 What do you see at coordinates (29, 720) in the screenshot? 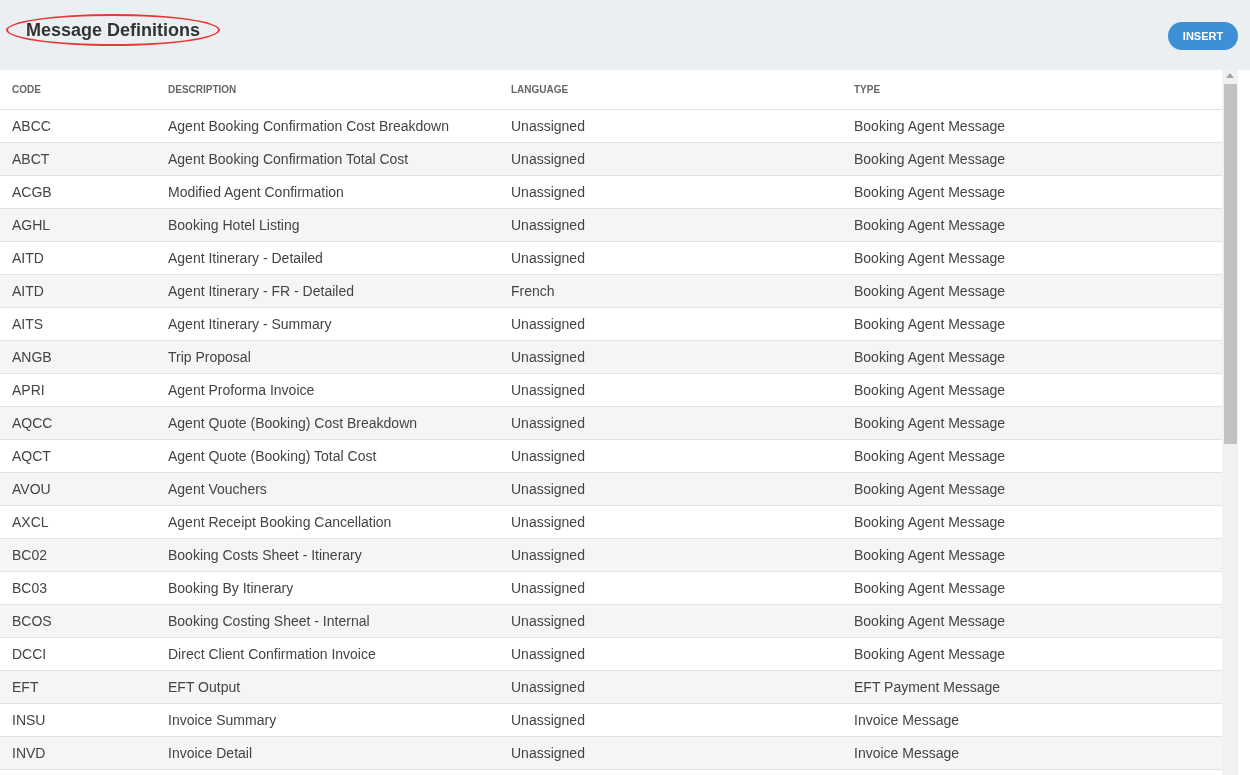
I see `table-cell-text: INSU` at bounding box center [29, 720].